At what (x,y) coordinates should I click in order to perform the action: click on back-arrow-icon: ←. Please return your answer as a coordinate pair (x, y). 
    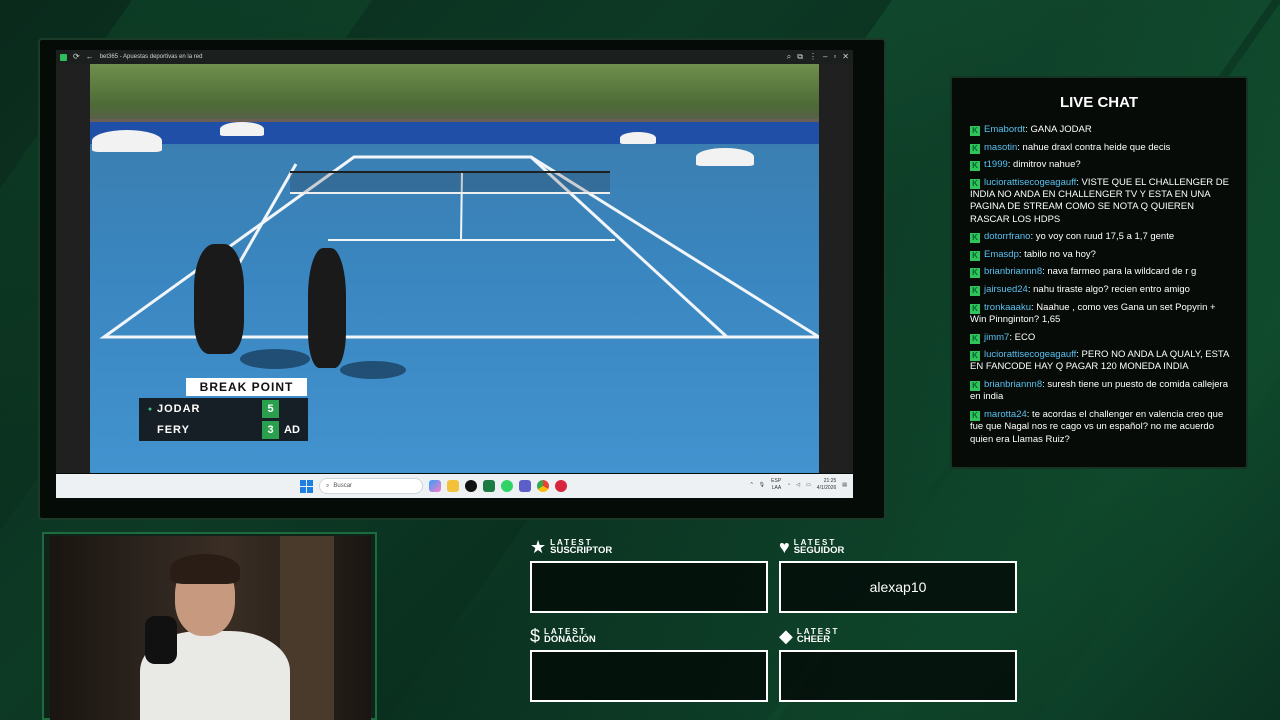
    Looking at the image, I should click on (90, 57).